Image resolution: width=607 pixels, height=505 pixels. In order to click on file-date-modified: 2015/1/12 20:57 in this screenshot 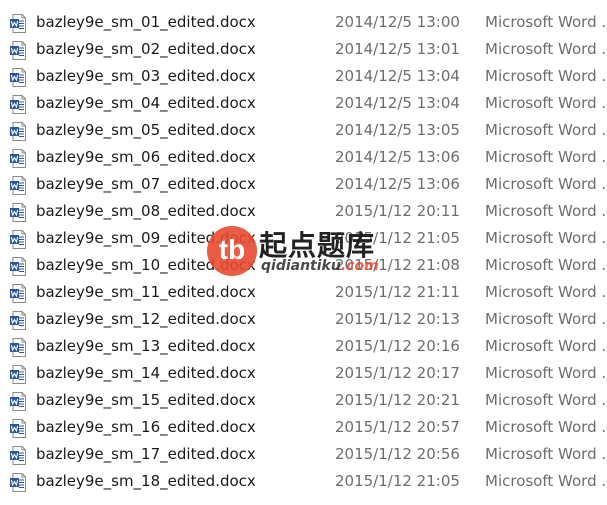, I will do `click(397, 427)`.